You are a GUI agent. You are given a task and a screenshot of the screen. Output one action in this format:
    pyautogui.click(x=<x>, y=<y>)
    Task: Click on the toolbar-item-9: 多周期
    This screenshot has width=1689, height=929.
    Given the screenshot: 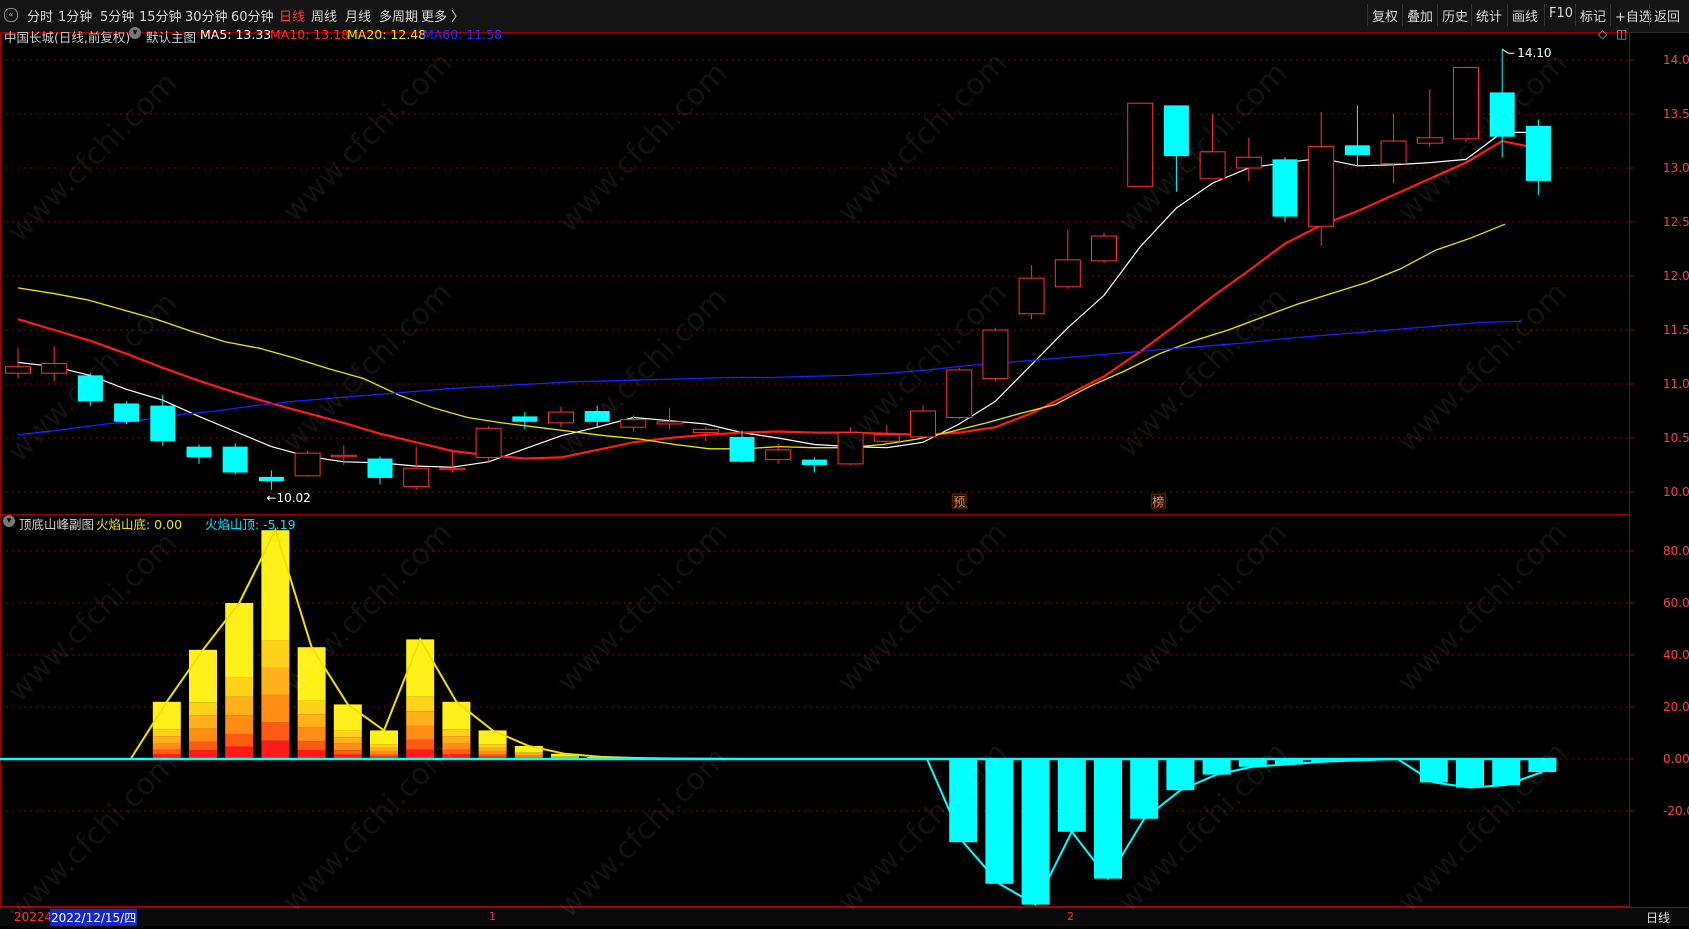 What is the action you would take?
    pyautogui.click(x=398, y=15)
    